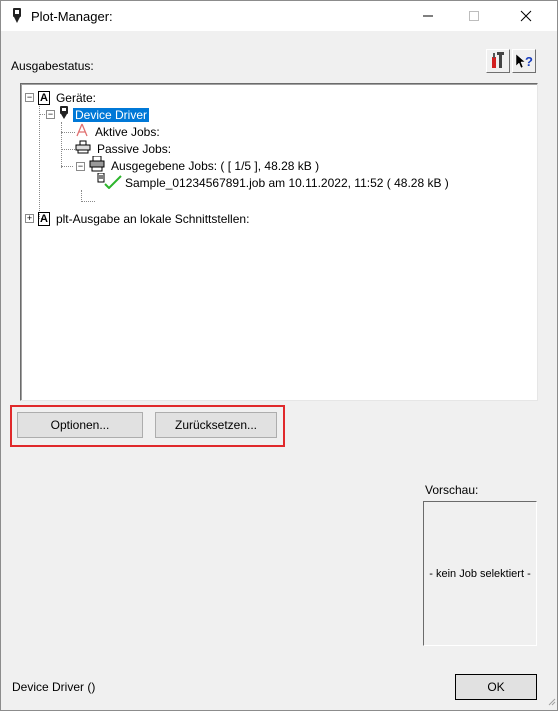  I want to click on tree-item-label: Passive Jobs:, so click(134, 148).